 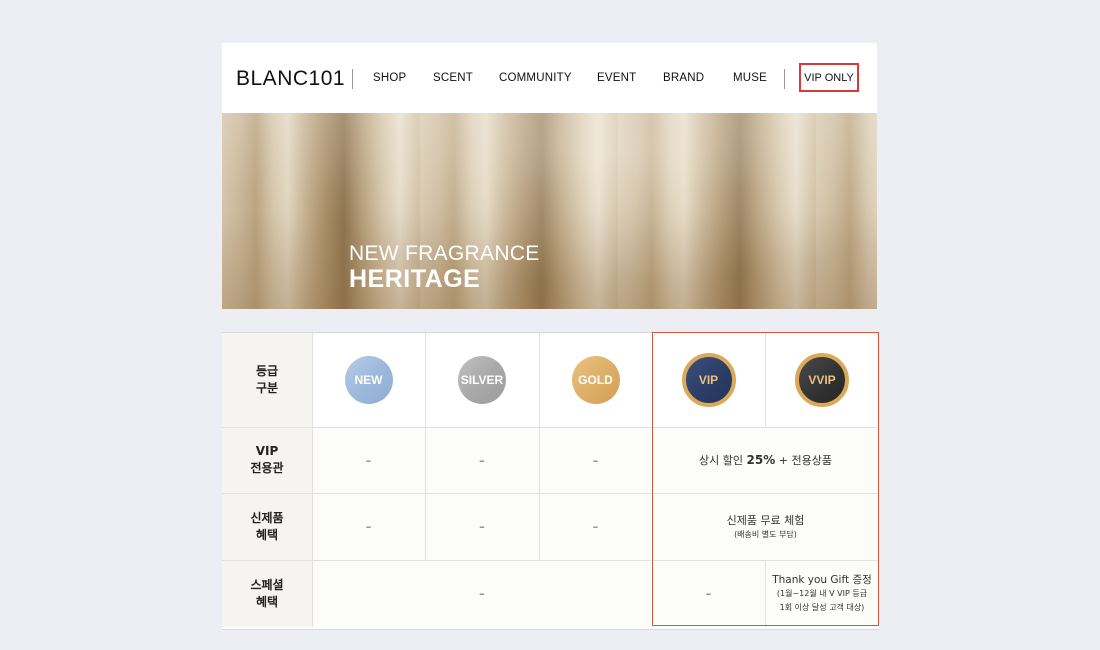 I want to click on tier-new-cell: NEW, so click(x=368, y=380).